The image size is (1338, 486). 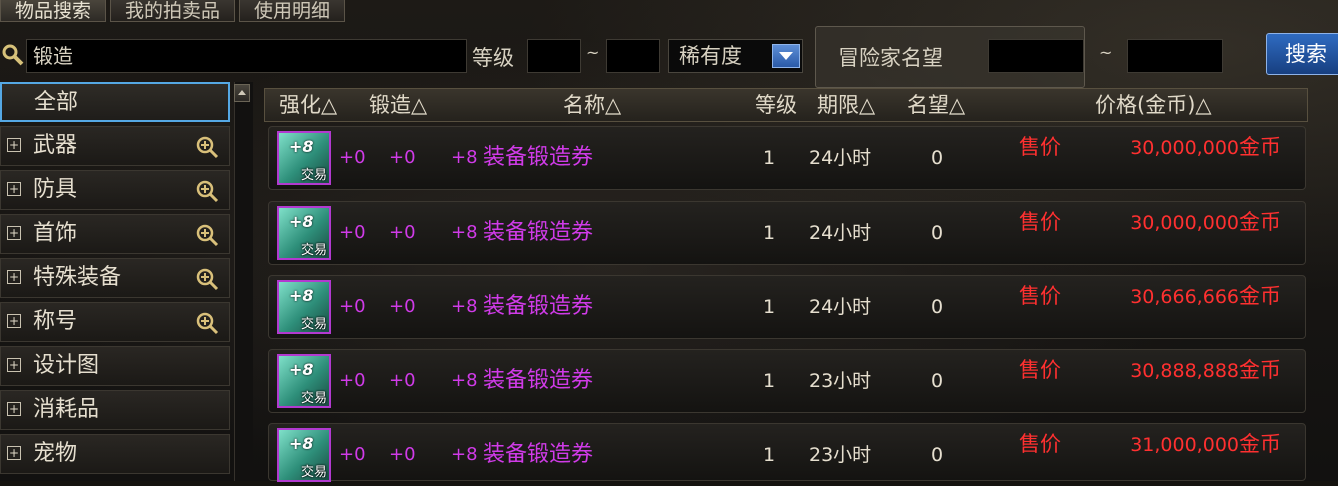 I want to click on reputation-max-input, so click(x=1175, y=56).